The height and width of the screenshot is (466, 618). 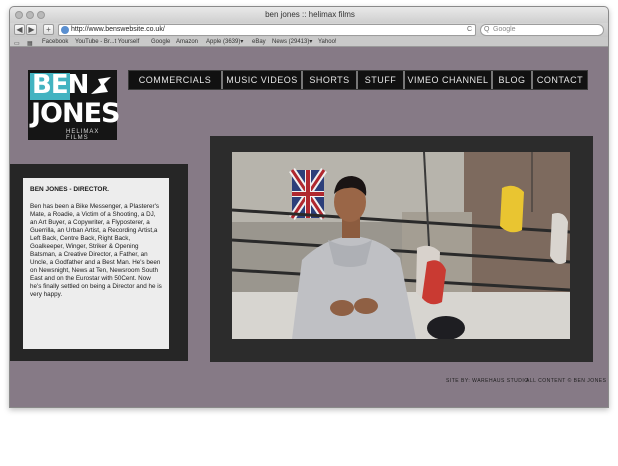 I want to click on footer-site-credit: SITE BY: WAREHAUS STUDIO, so click(x=487, y=381).